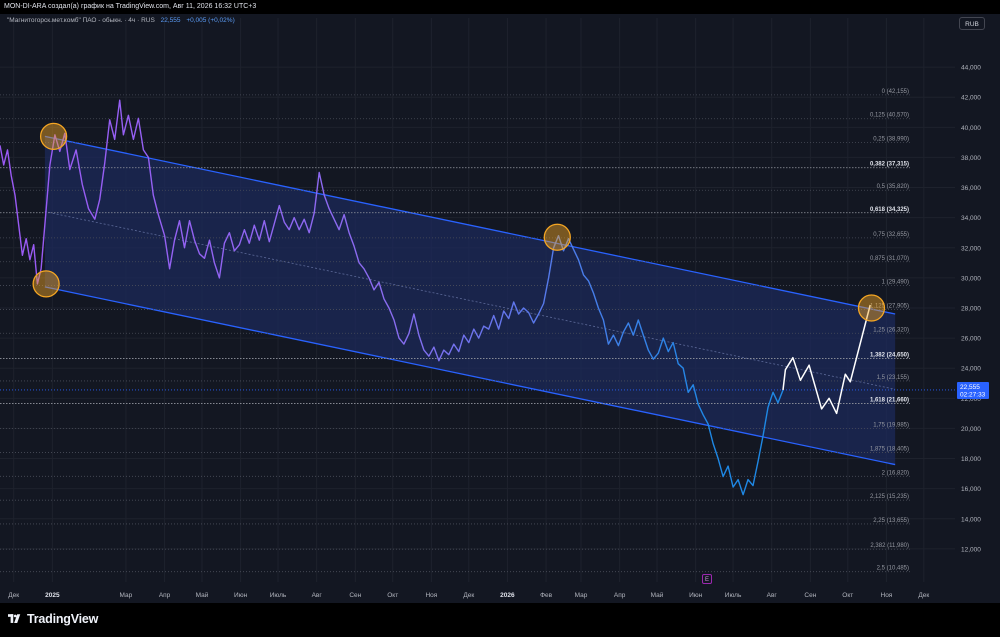  I want to click on footer-bar, so click(500, 620).